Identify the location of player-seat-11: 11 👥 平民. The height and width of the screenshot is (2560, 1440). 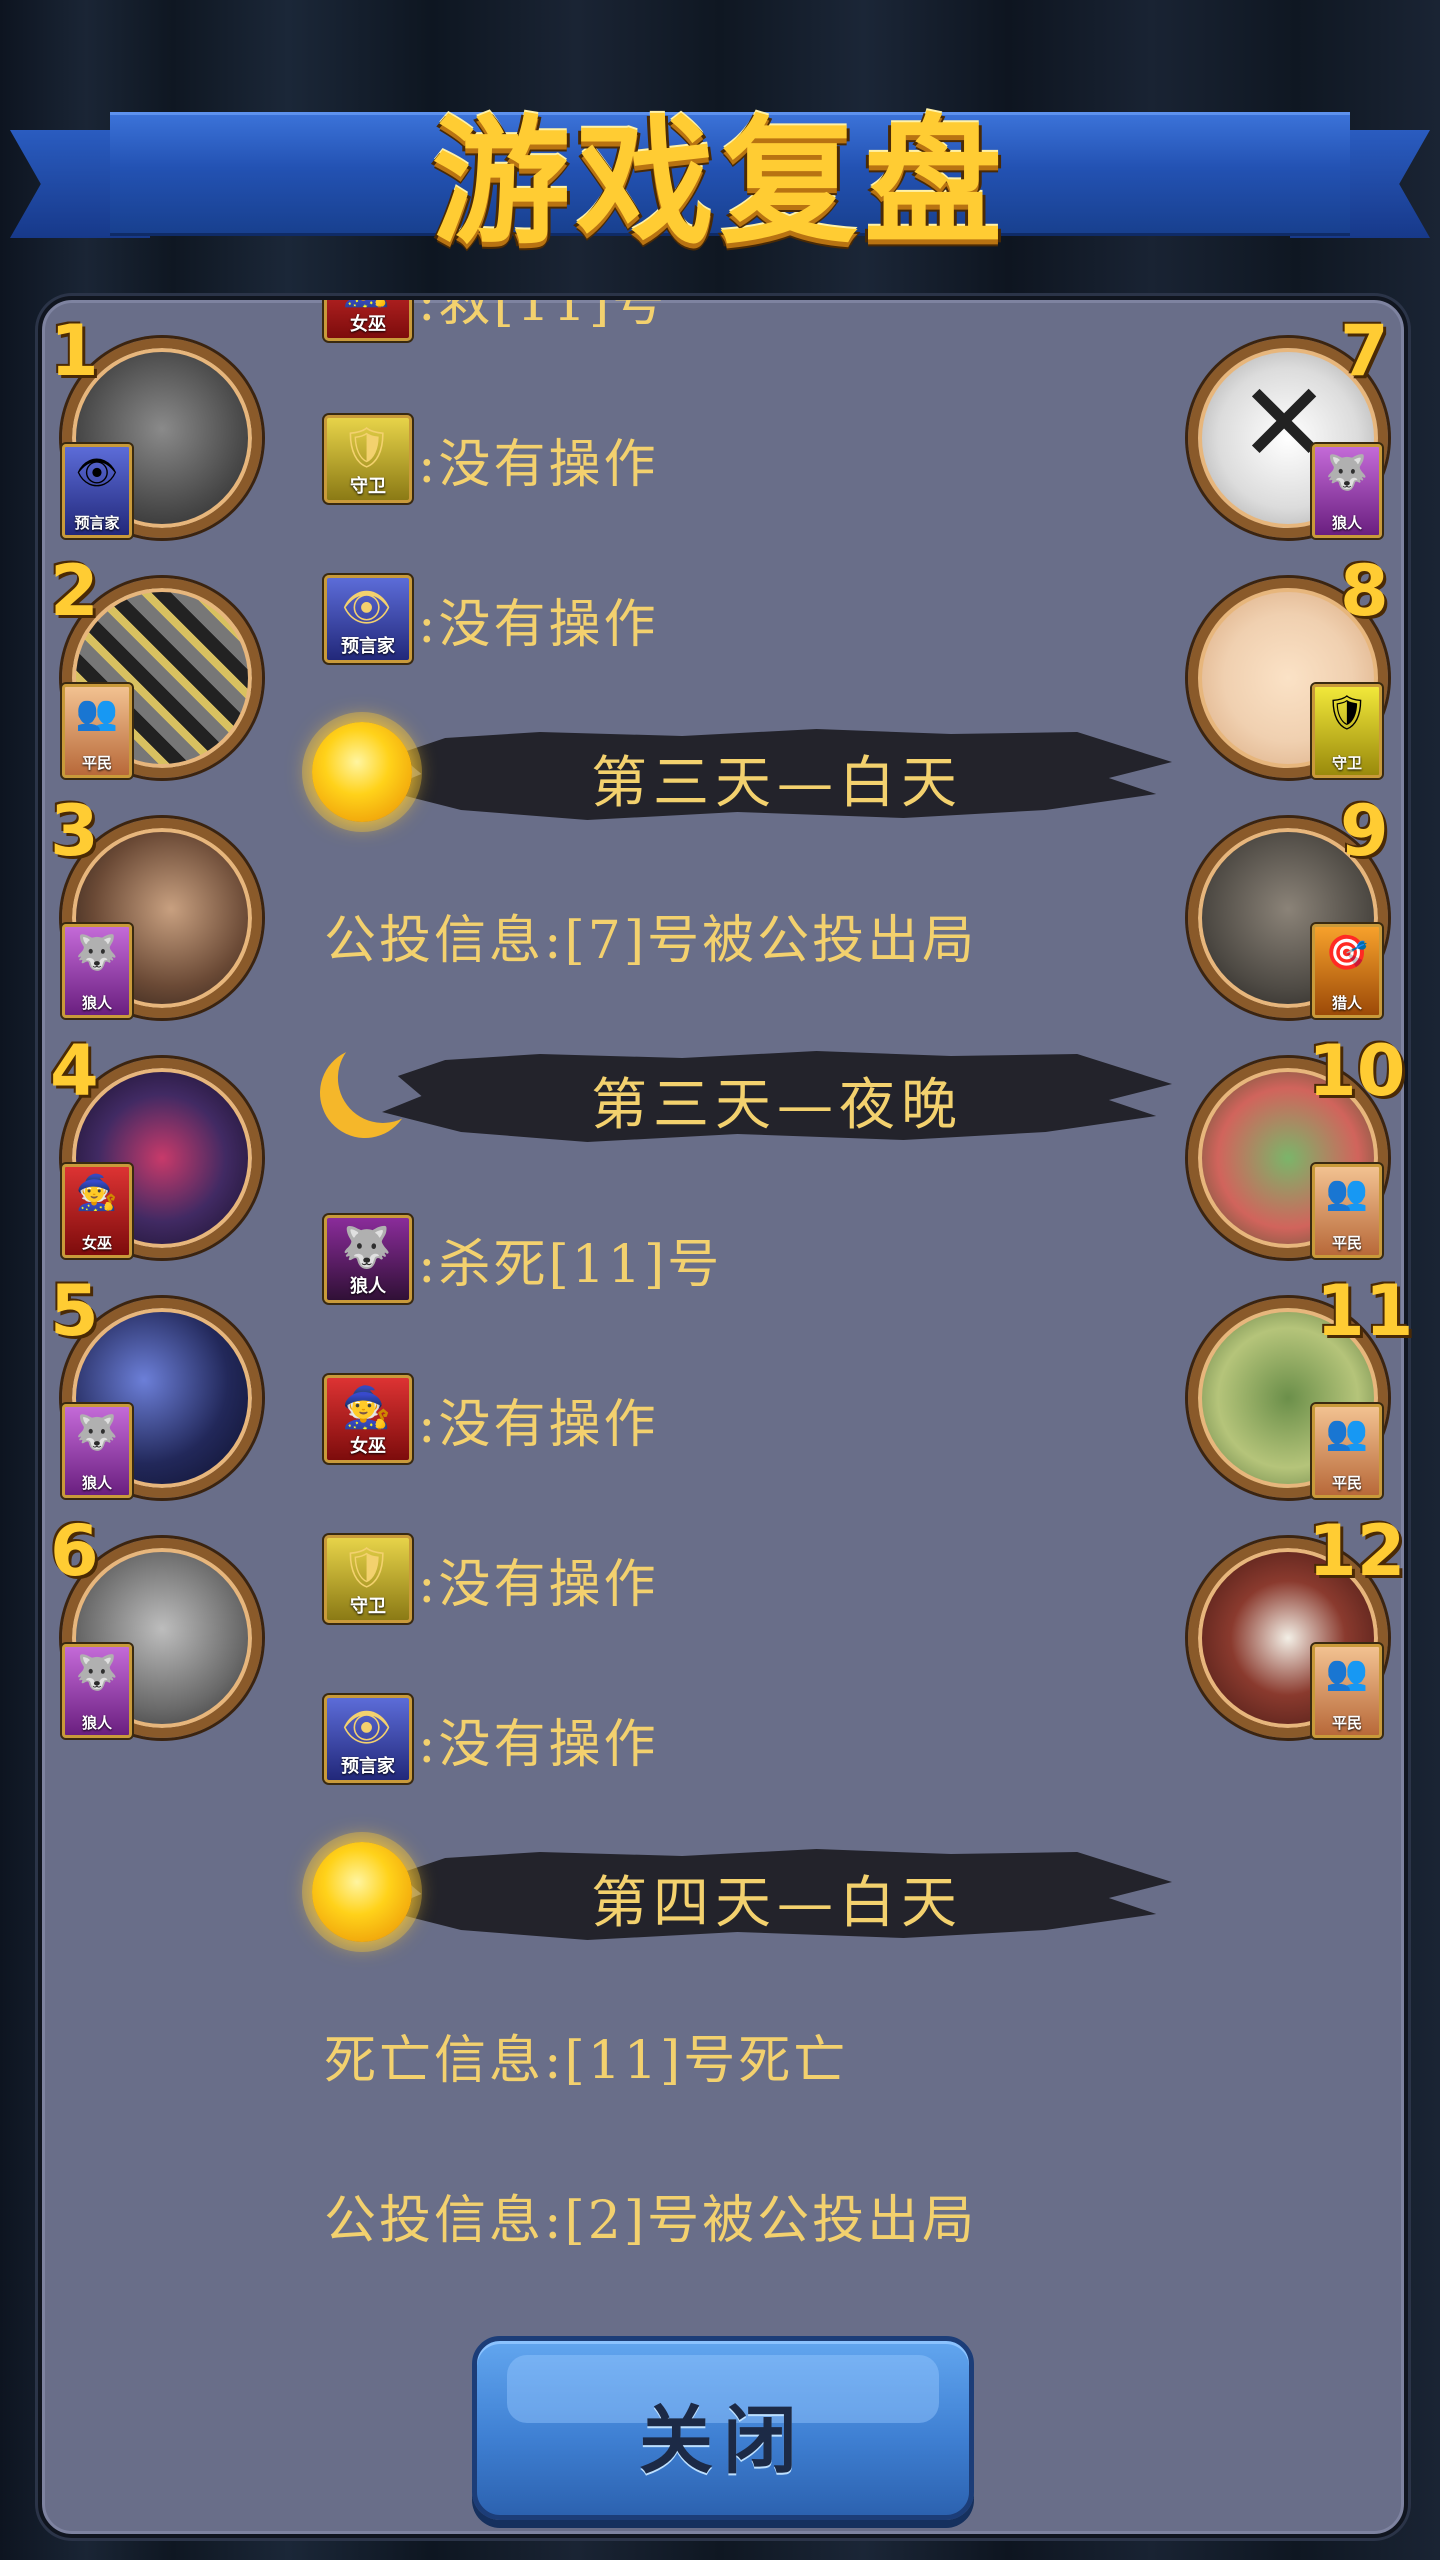
(1300, 1384).